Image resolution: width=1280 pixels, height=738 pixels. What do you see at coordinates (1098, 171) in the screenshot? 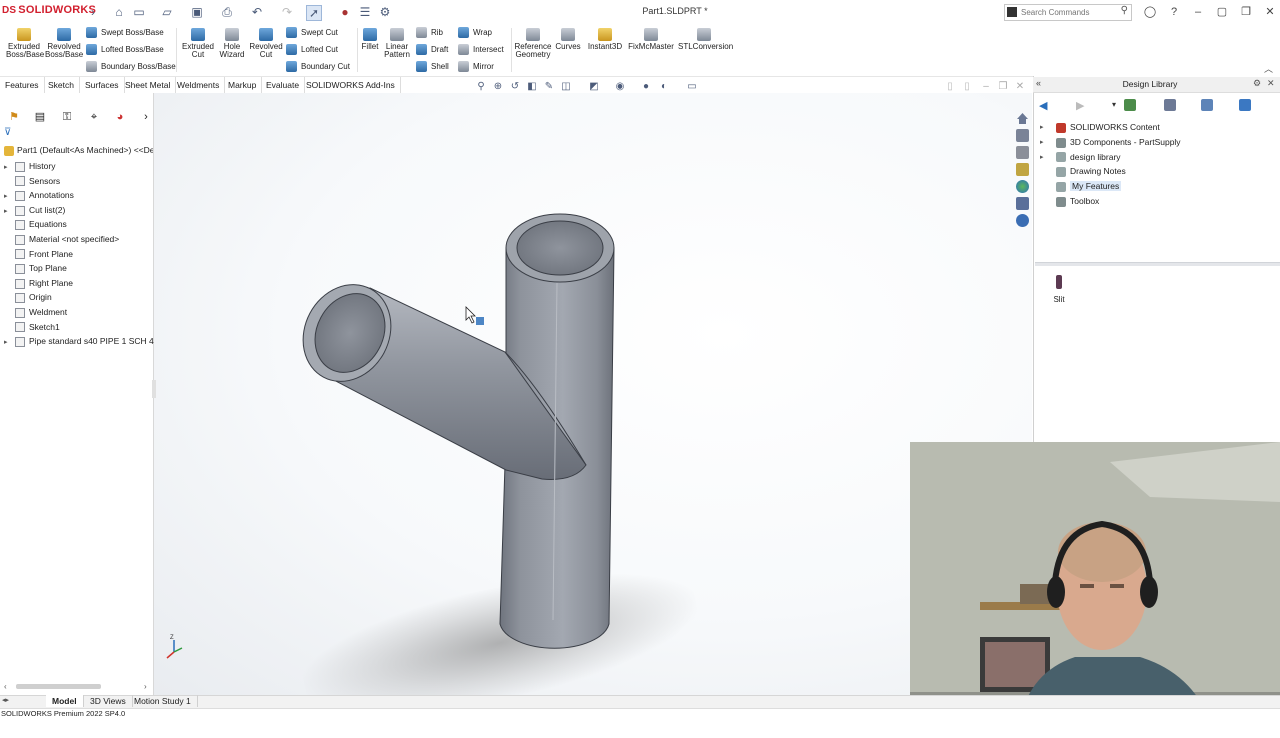
I see `library-item-label: Drawing Notes` at bounding box center [1098, 171].